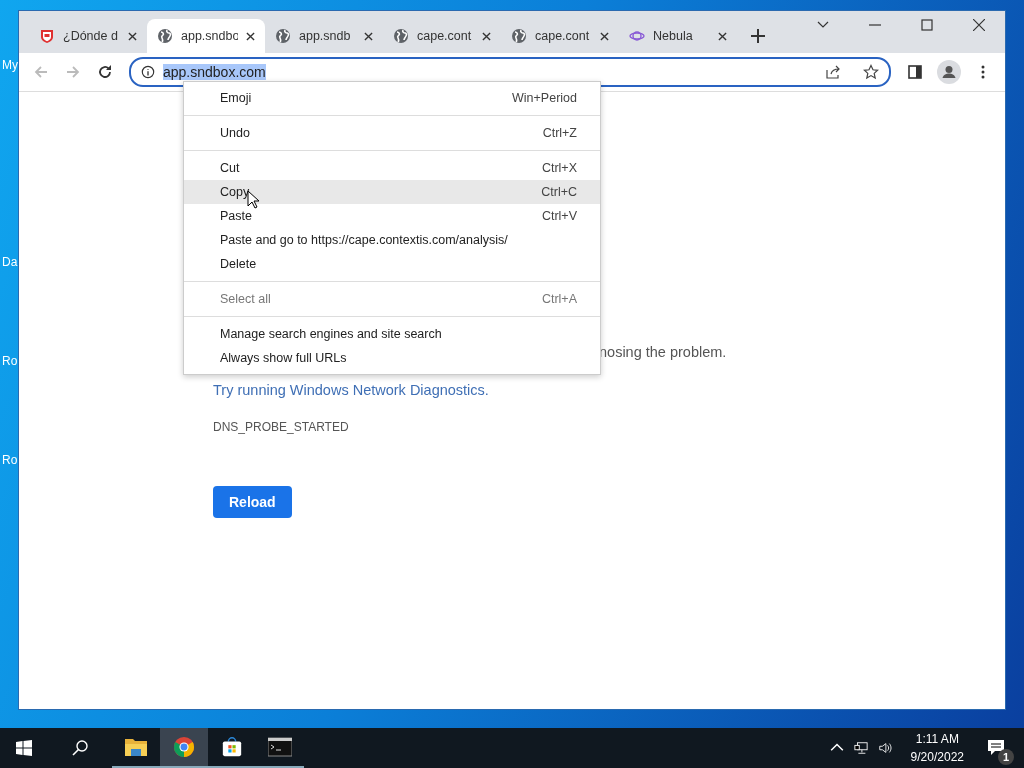 This screenshot has height=768, width=1024. Describe the element at coordinates (392, 133) in the screenshot. I see `menu-item: Undo Ctrl+Z` at that location.